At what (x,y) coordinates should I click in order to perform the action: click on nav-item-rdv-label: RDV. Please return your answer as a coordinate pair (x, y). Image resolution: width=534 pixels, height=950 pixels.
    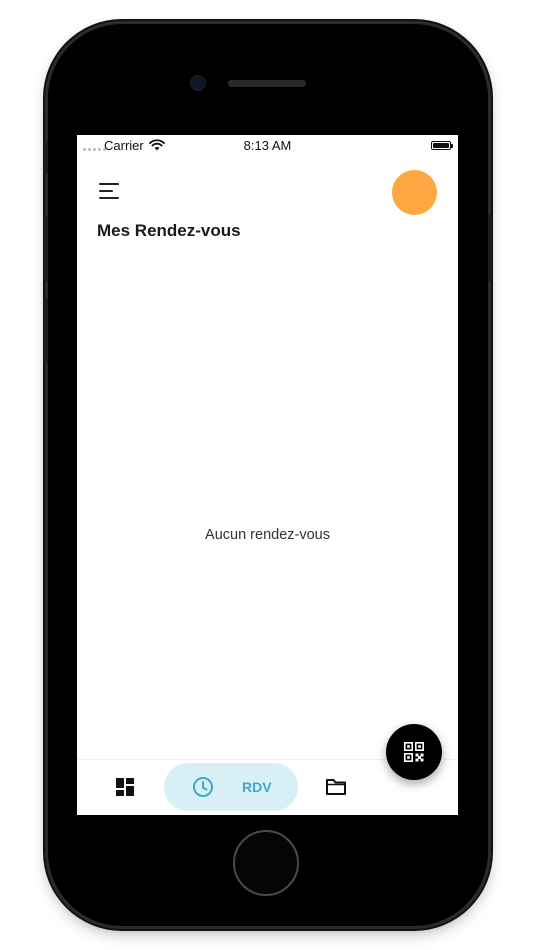
    Looking at the image, I should click on (257, 787).